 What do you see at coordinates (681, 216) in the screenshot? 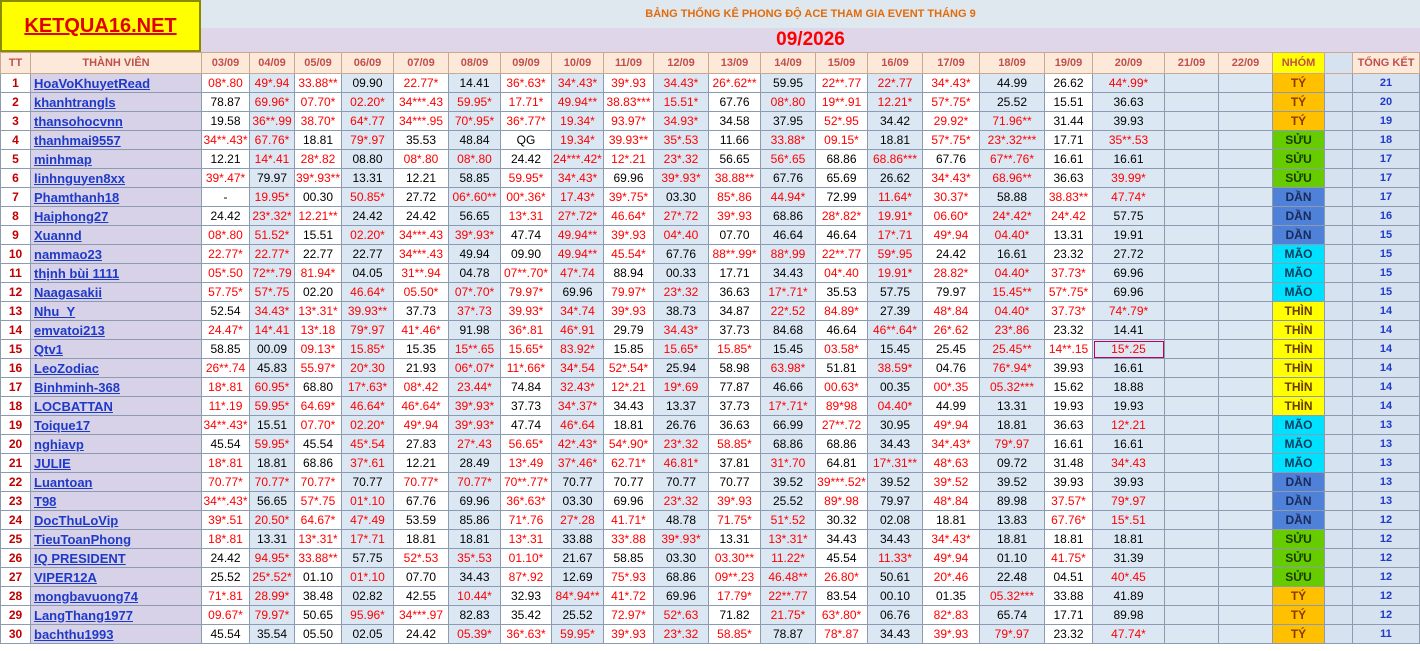
I see `score-cell: 27*.72` at bounding box center [681, 216].